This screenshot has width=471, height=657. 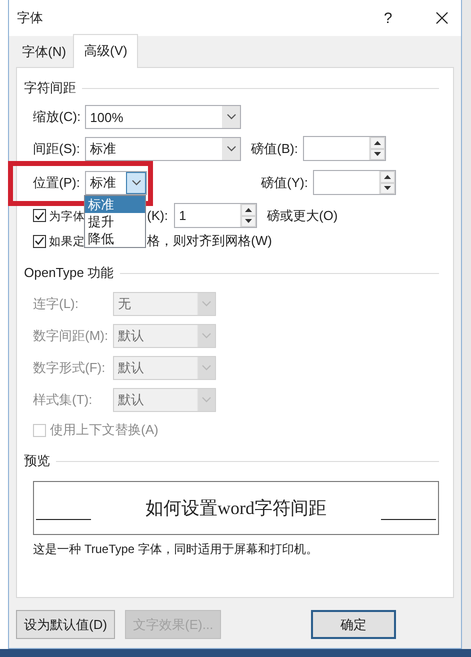 I want to click on field-label: 间距(S):, so click(x=57, y=149).